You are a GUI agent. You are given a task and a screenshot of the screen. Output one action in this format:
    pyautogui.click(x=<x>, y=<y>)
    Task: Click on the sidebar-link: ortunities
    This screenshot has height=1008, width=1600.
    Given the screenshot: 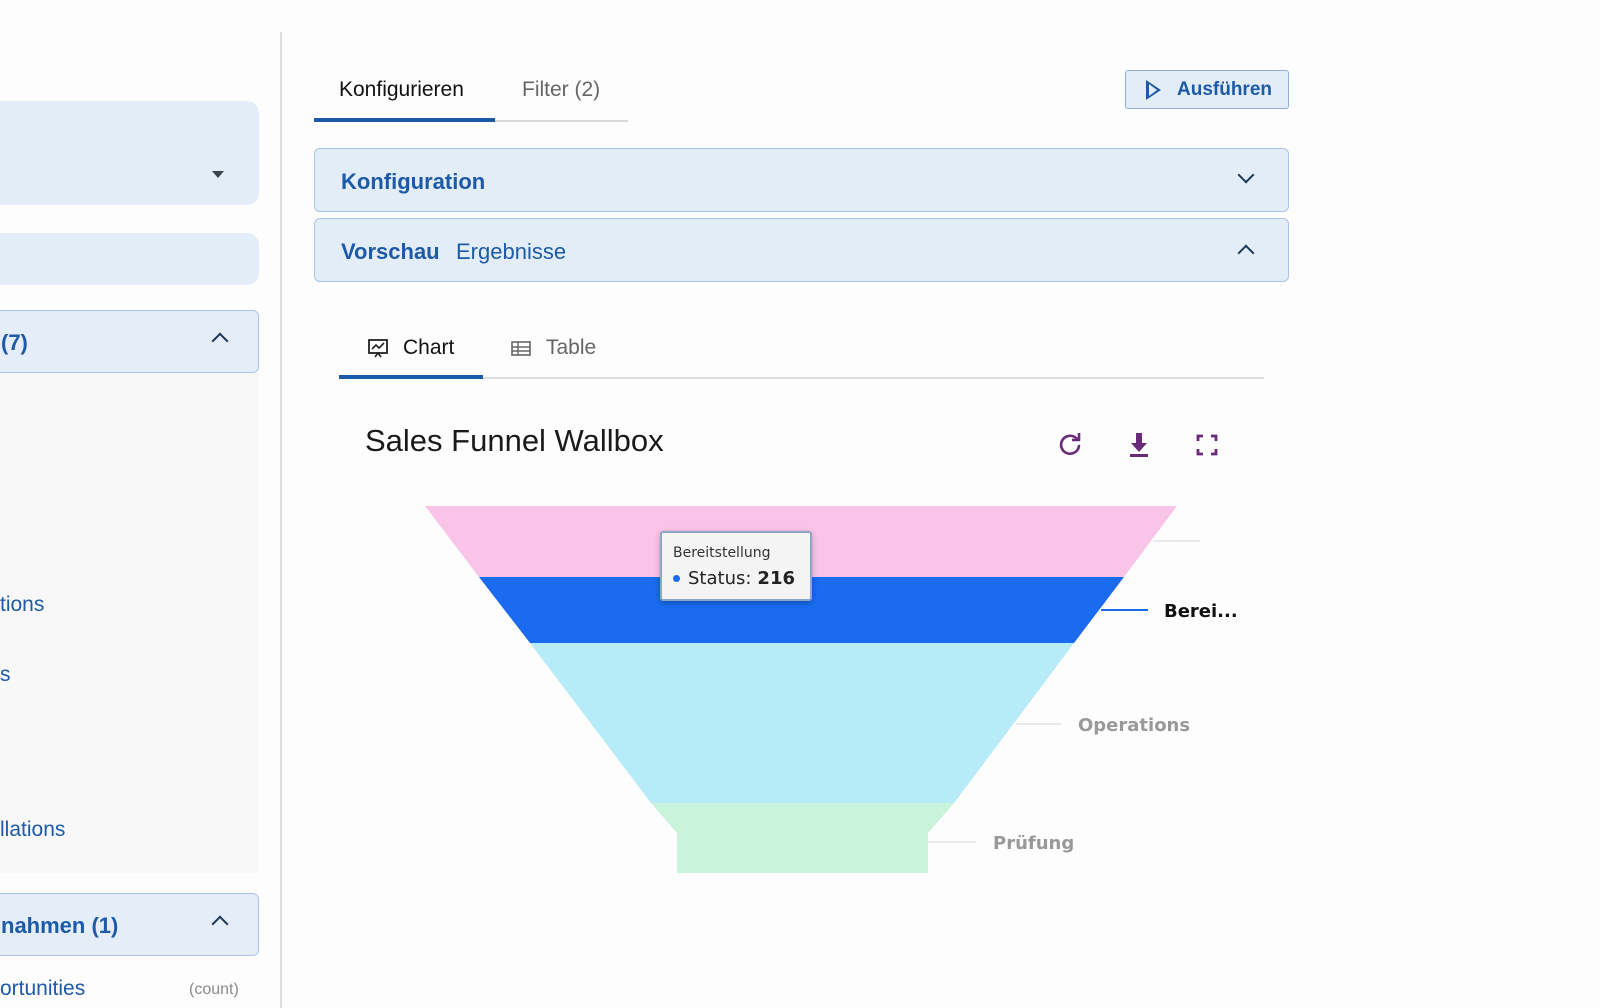 What is the action you would take?
    pyautogui.click(x=42, y=989)
    